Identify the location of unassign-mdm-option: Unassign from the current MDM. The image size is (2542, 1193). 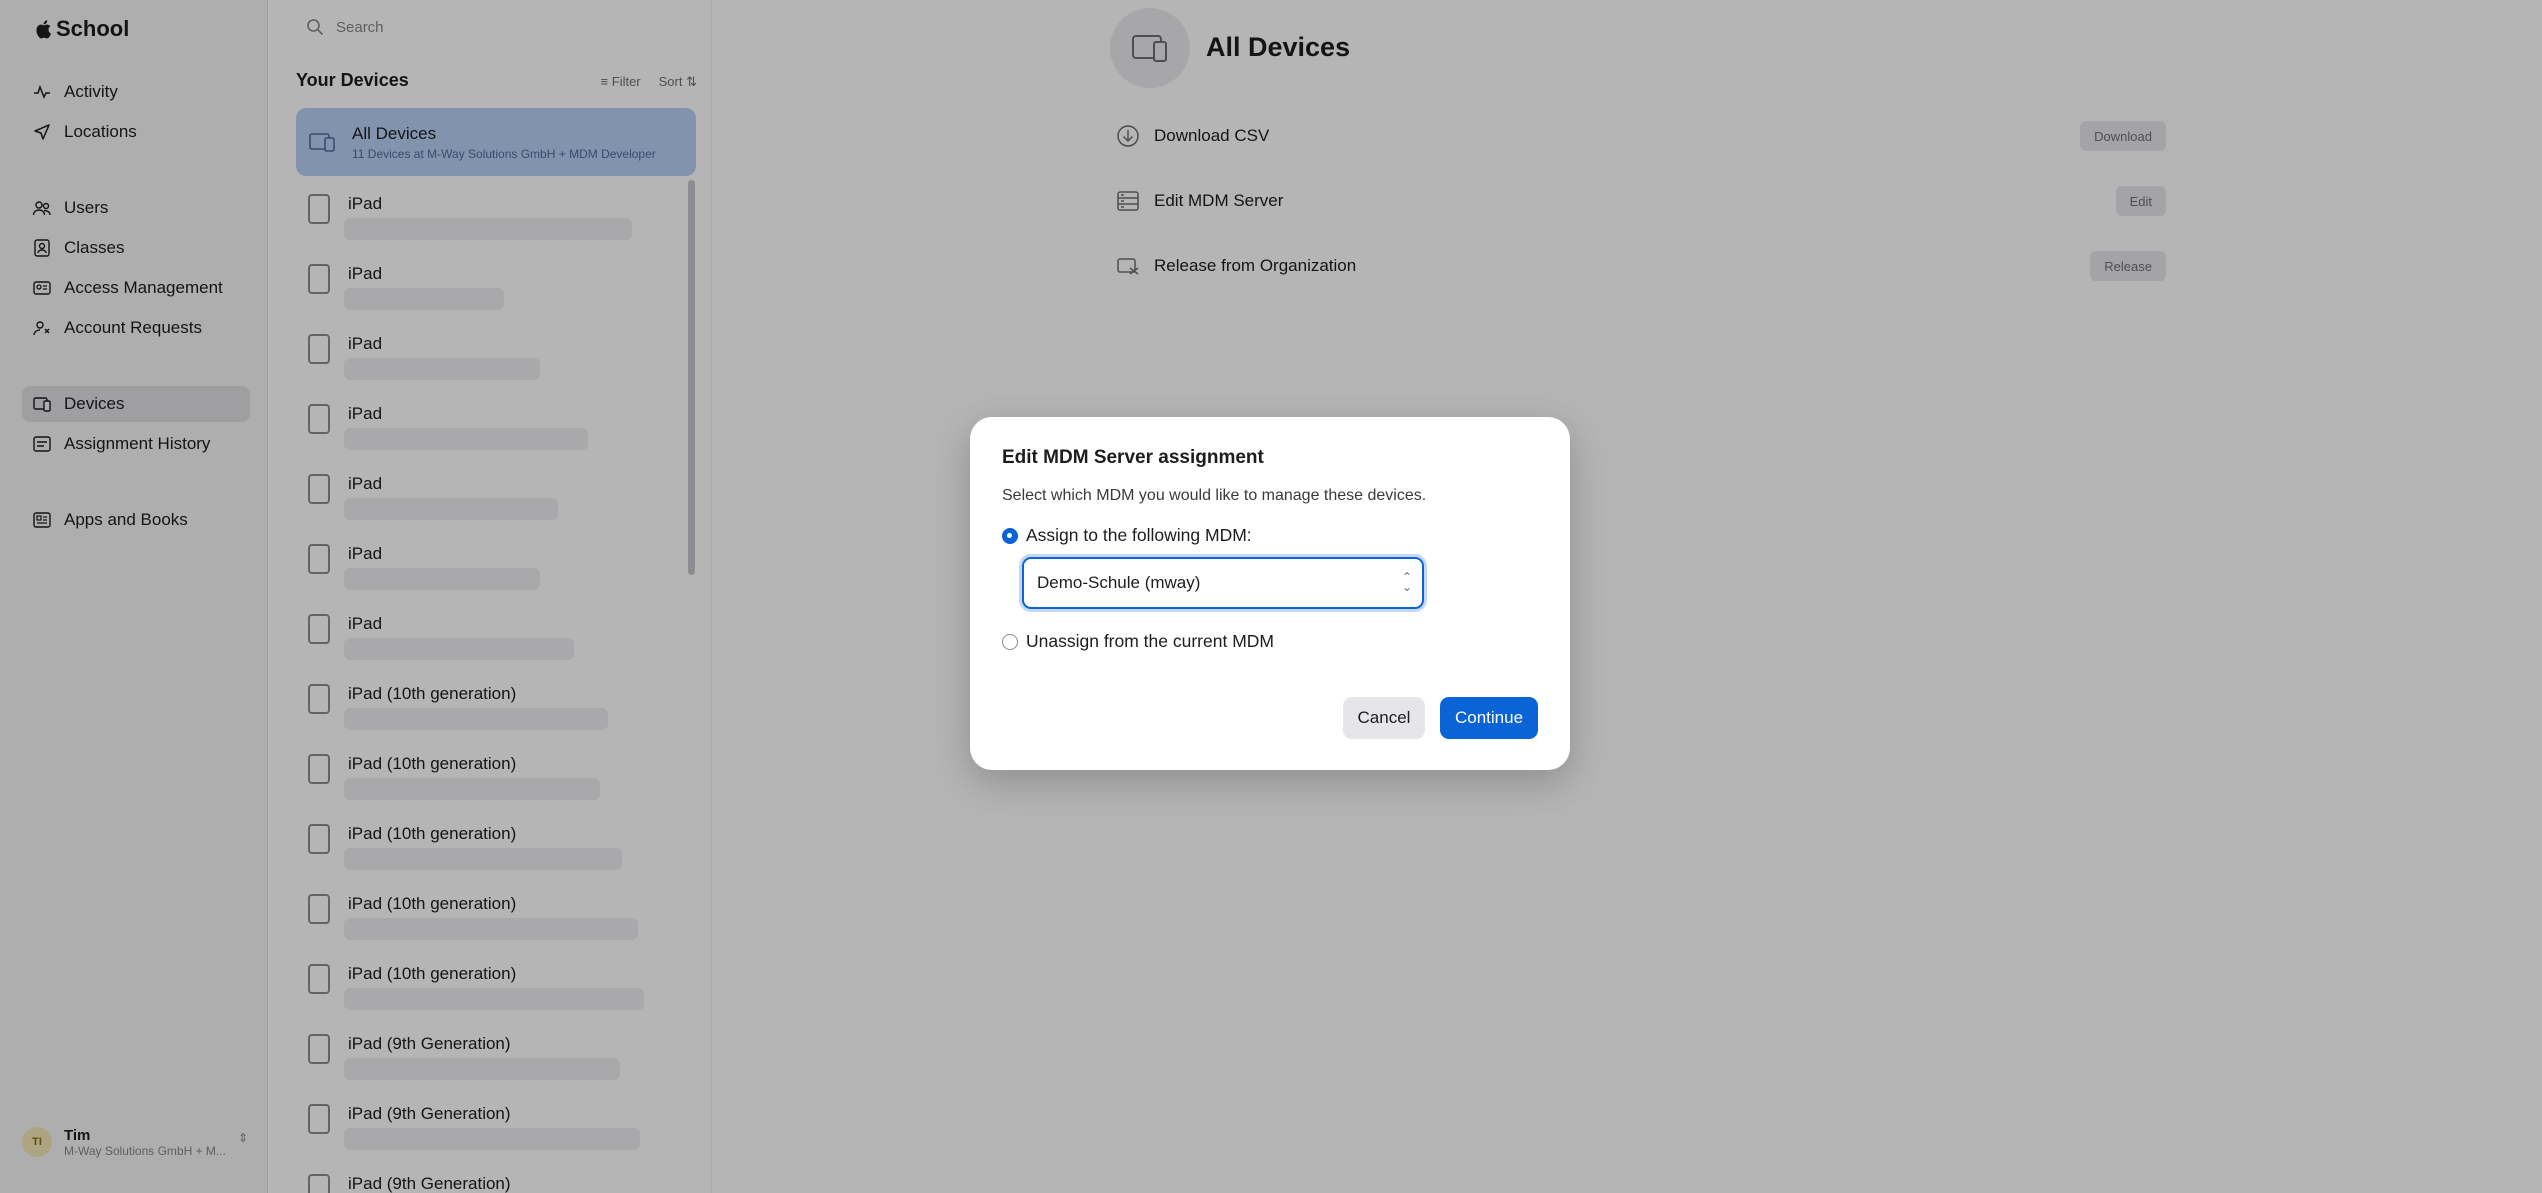
(1138, 641).